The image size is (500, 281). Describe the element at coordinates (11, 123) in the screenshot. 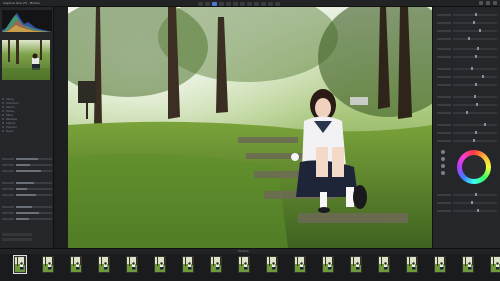

I see `panel-section-label: Capture` at that location.